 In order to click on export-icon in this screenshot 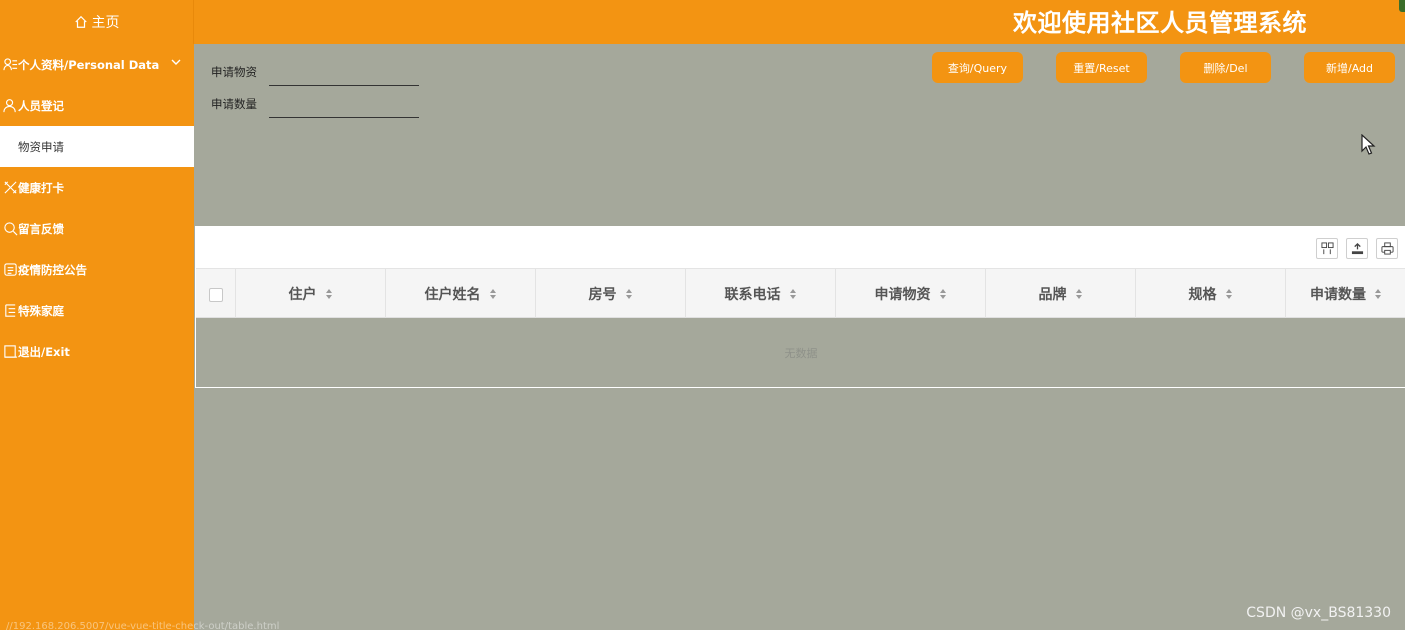, I will do `click(1357, 248)`.